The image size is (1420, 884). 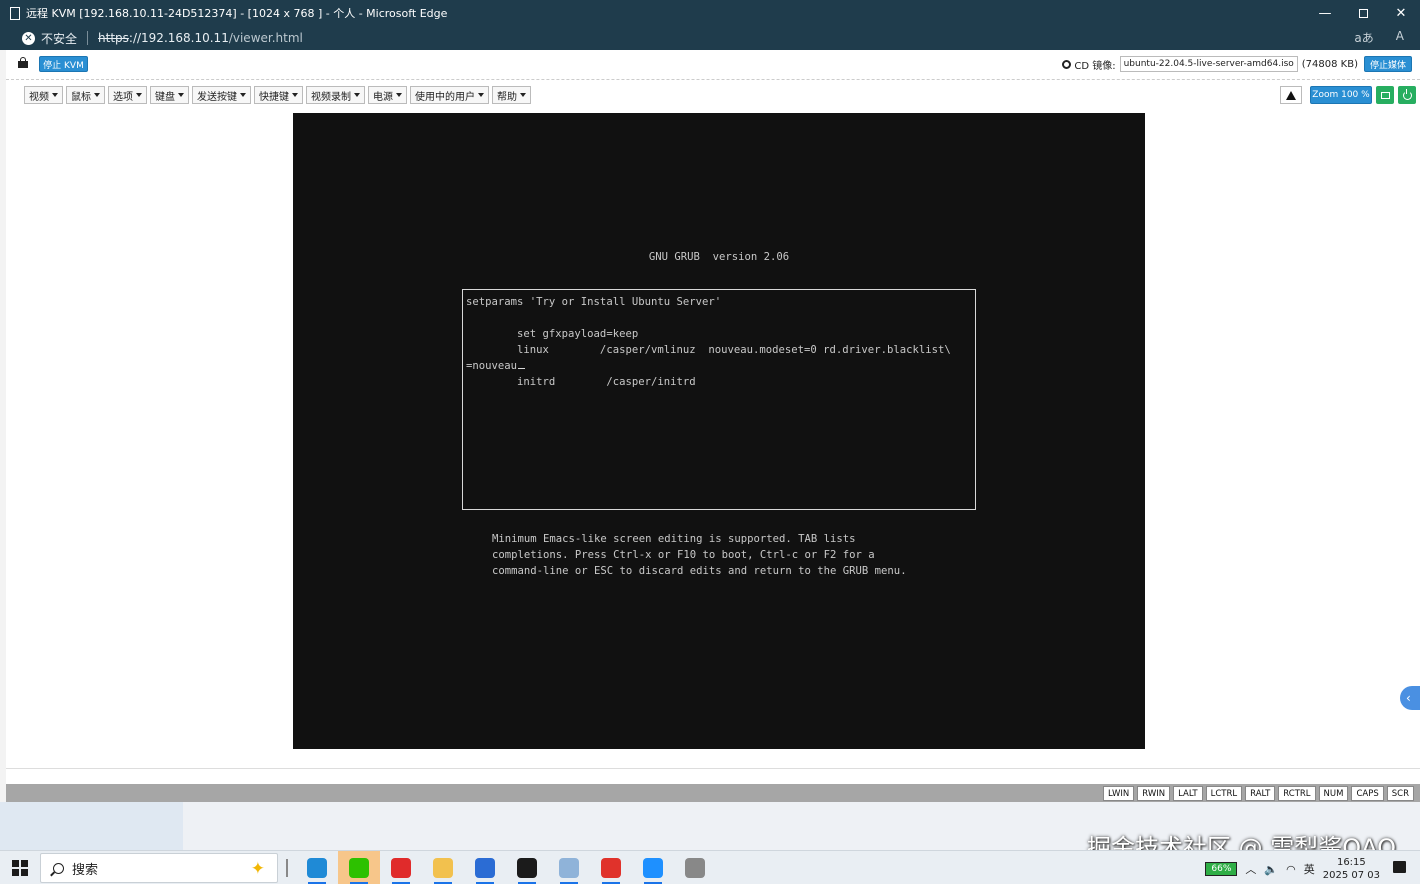 I want to click on file-explorer-icon, so click(x=443, y=868).